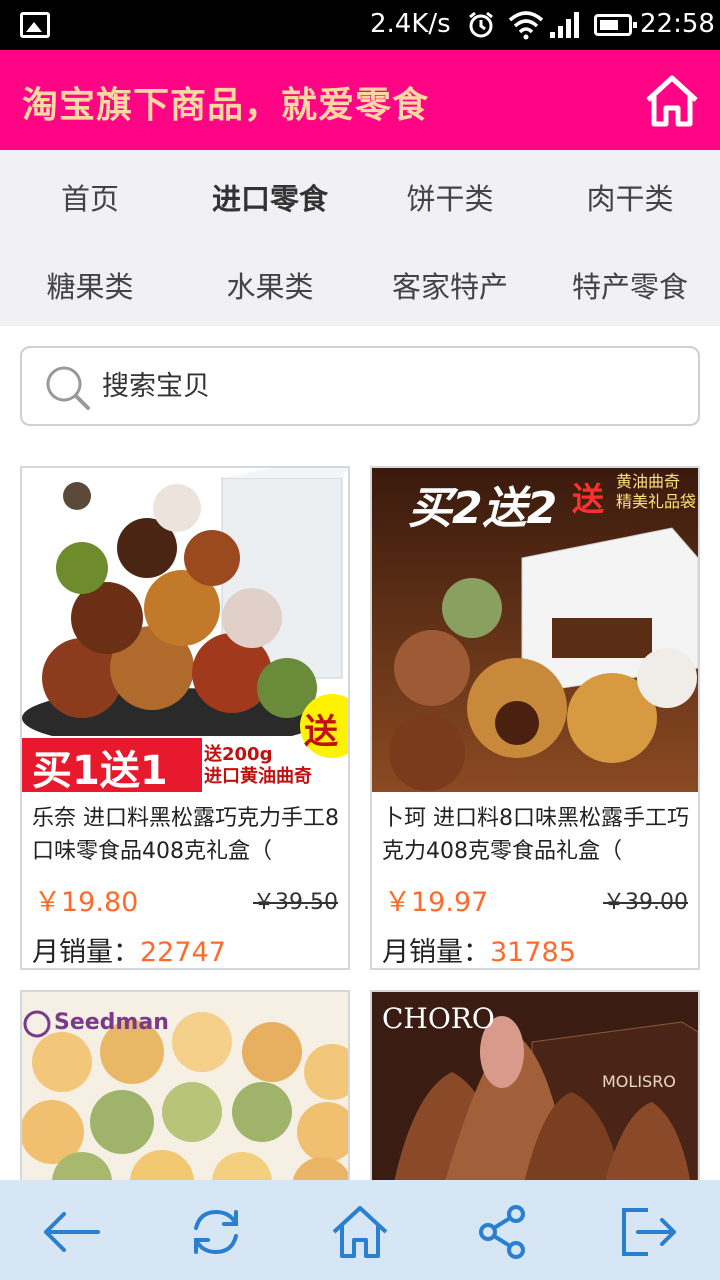 Image resolution: width=720 pixels, height=1280 pixels. Describe the element at coordinates (382, 386) in the screenshot. I see `search-input` at that location.